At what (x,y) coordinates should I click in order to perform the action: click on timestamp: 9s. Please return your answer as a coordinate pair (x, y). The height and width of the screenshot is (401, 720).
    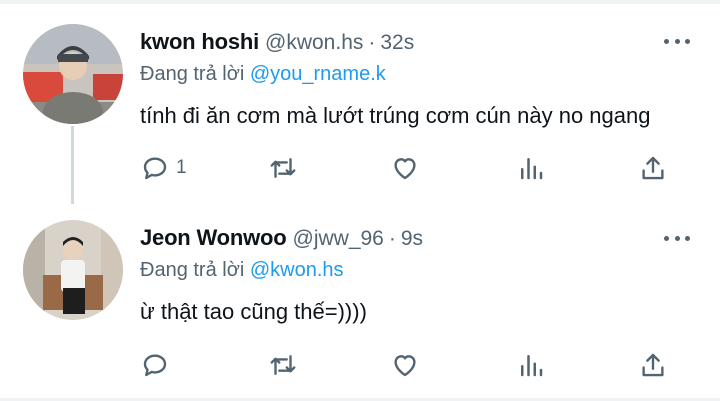
    Looking at the image, I should click on (412, 239).